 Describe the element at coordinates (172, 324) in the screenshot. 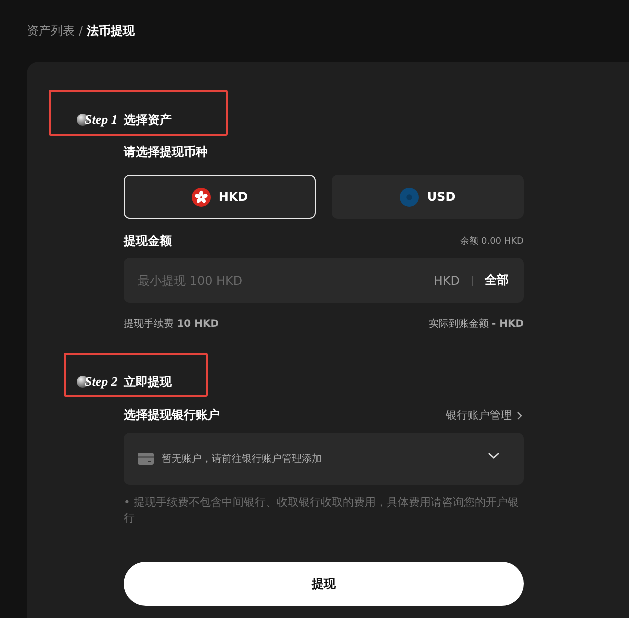

I see `fee-text: 提现手续费 10 HKD` at that location.